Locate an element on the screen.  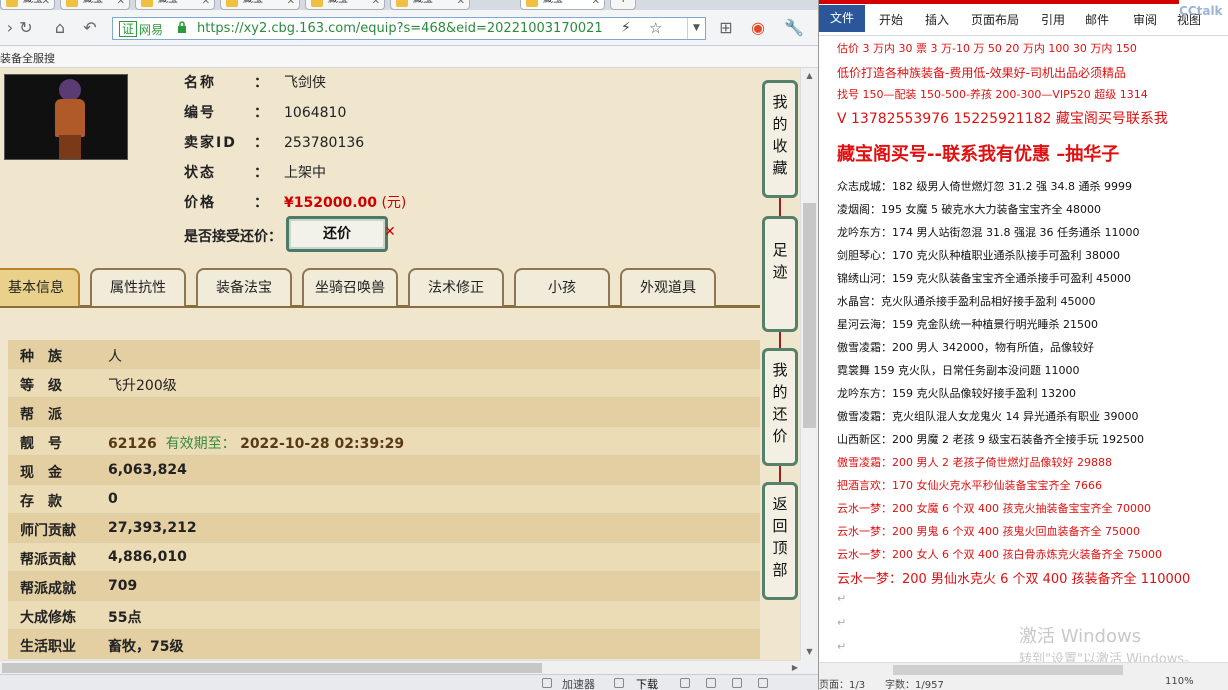
doc-line: 龙吟东方：174 男人站街忽混 31.8 强混 36 任务通杀 11000 is located at coordinates (988, 232).